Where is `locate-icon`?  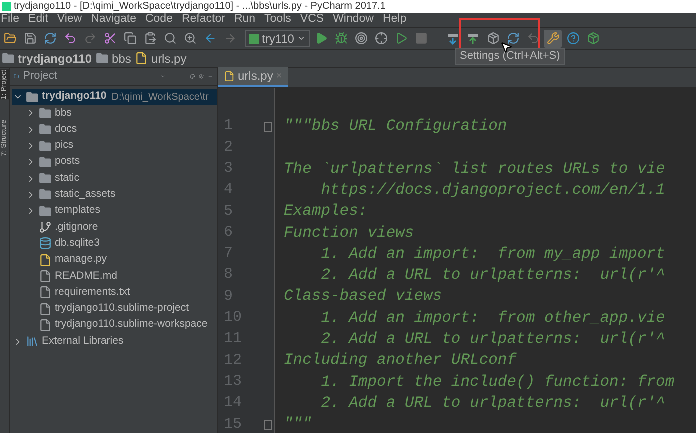 locate-icon is located at coordinates (192, 76).